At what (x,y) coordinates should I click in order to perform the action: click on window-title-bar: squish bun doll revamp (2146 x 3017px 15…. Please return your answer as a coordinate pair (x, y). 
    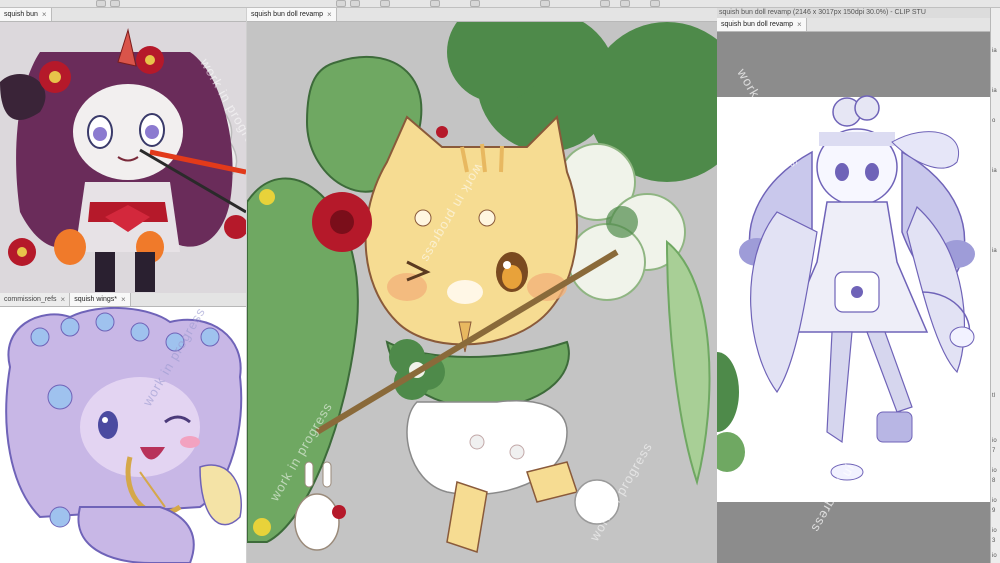
    Looking at the image, I should click on (853, 13).